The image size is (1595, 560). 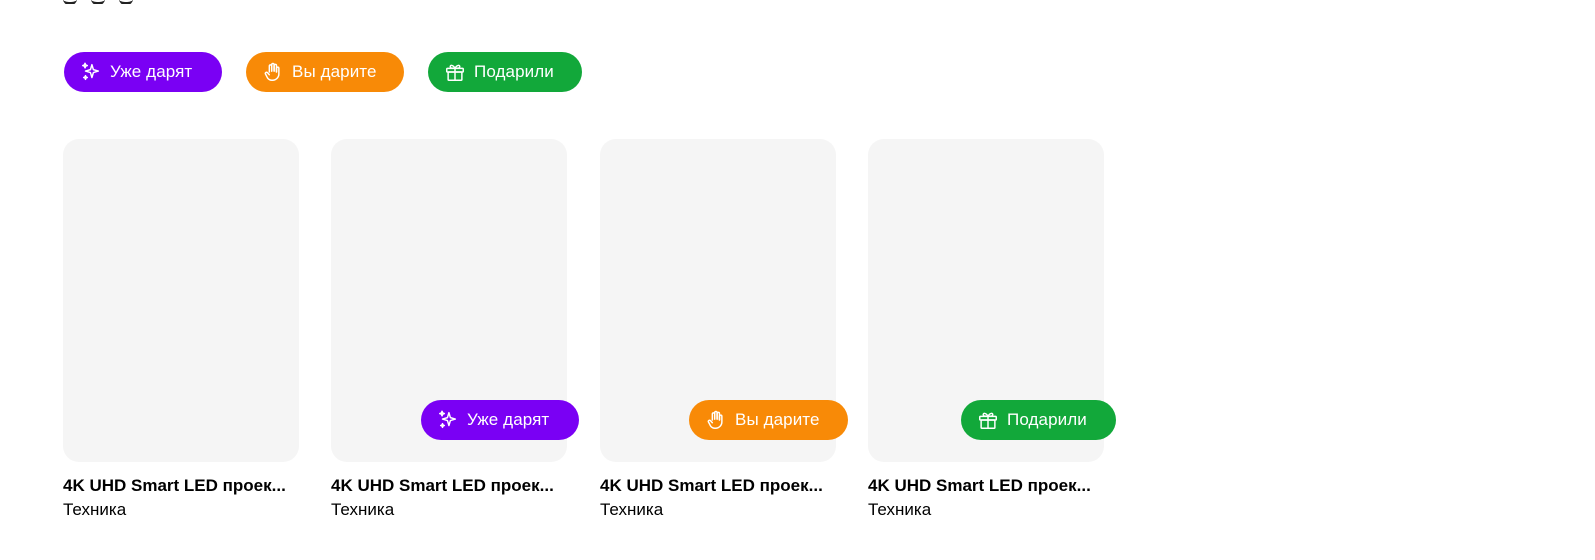 I want to click on product-image-placeholder, so click(x=181, y=300).